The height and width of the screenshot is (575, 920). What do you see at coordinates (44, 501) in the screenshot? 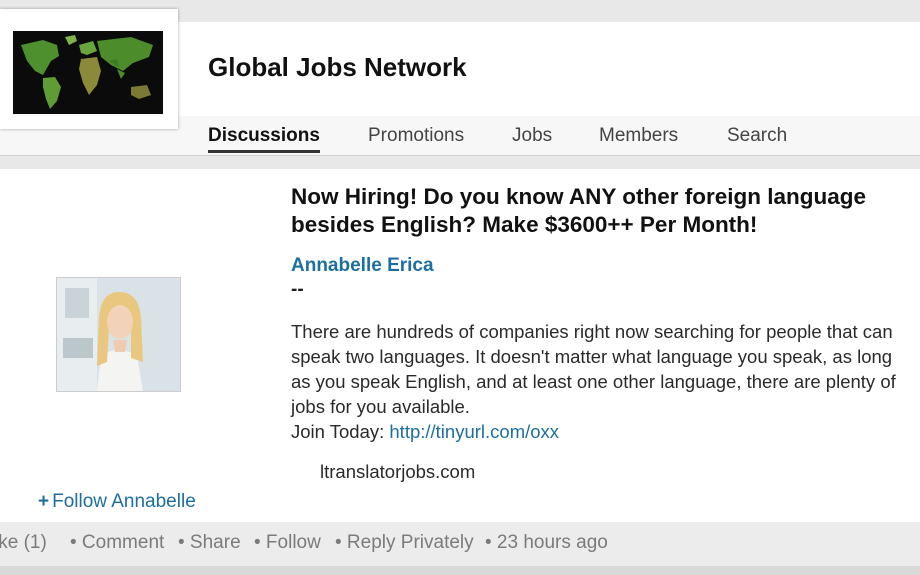
I see `plus-icon: +` at bounding box center [44, 501].